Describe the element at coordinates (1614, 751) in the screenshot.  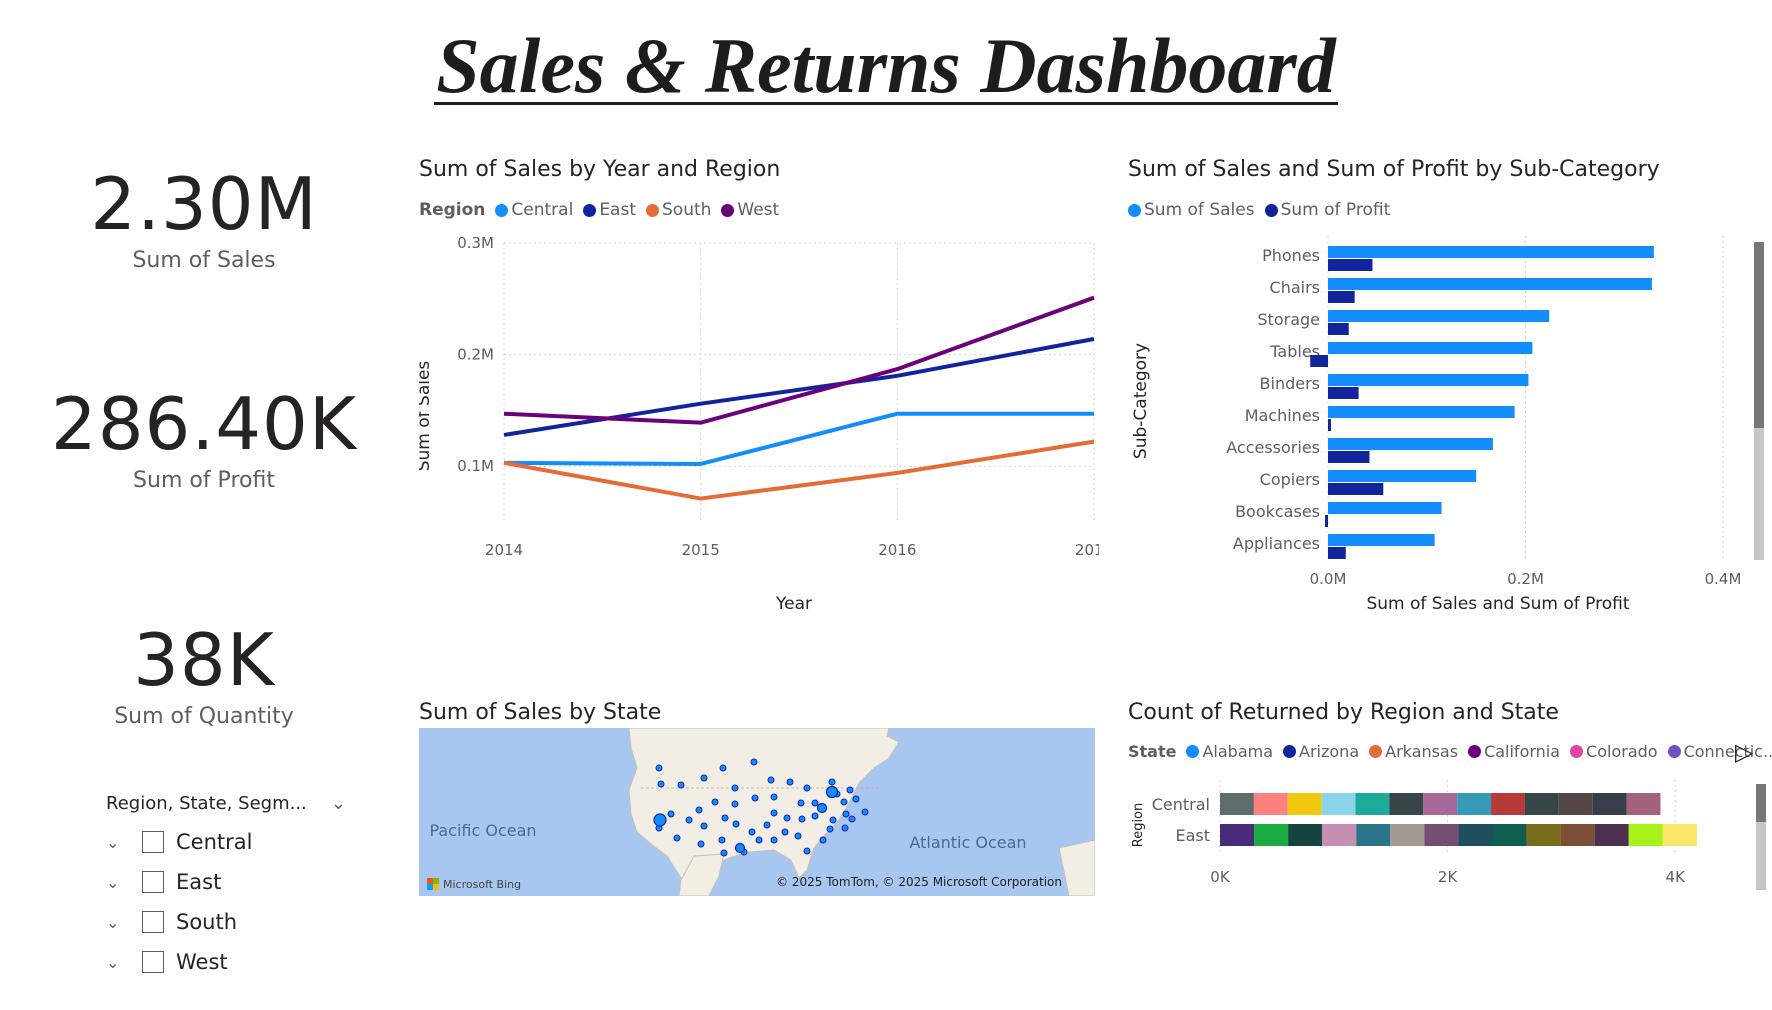
I see `legend-item-colorado: Colorado` at that location.